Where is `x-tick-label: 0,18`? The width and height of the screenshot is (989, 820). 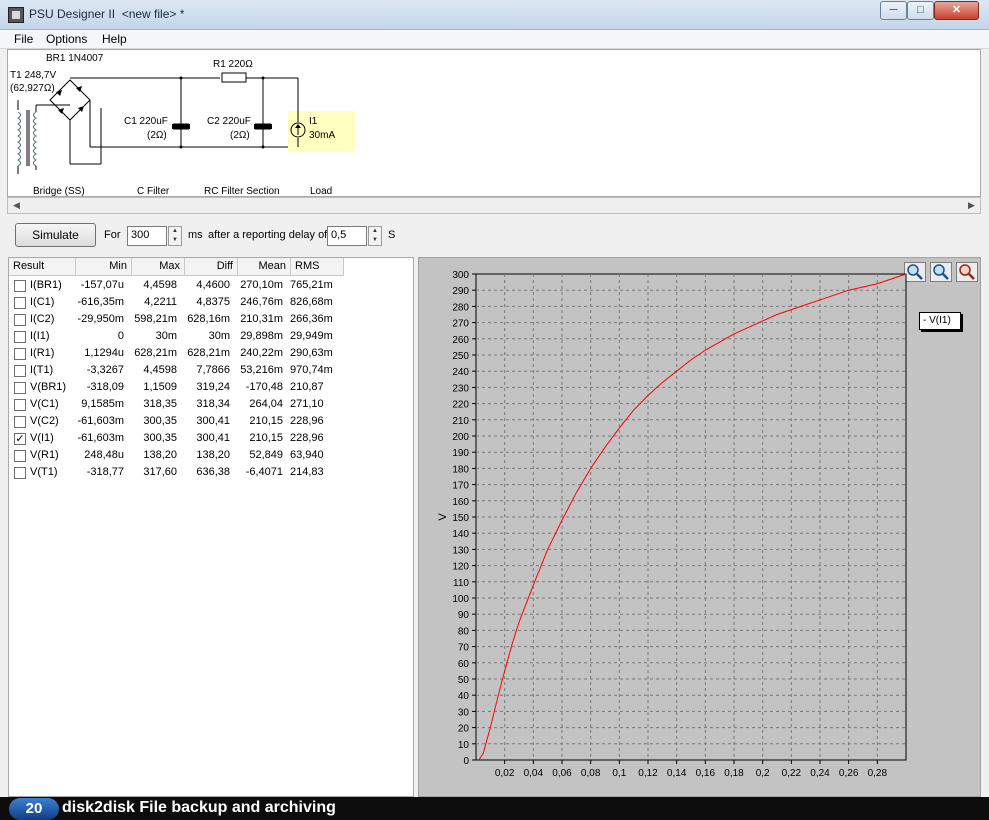
x-tick-label: 0,18 is located at coordinates (734, 773).